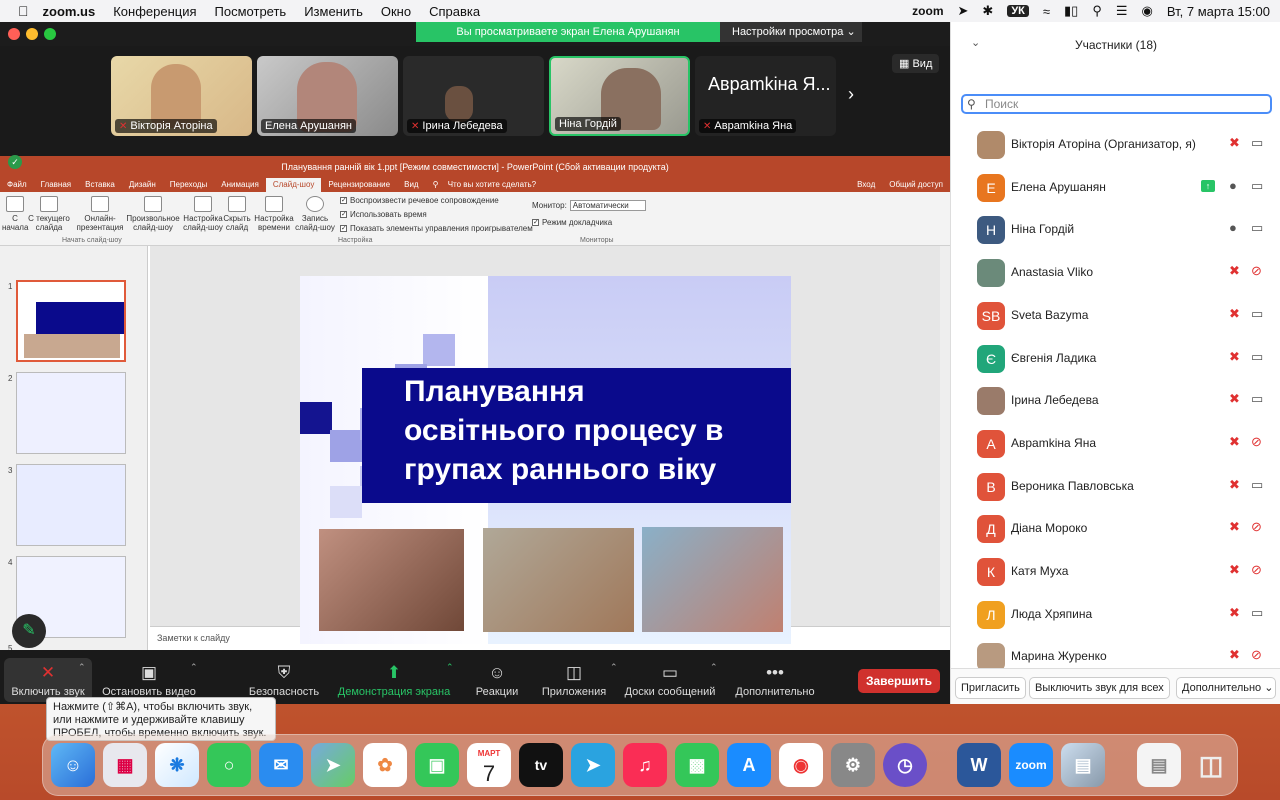  I want to click on battery-icon: ▮▯, so click(1071, 11).